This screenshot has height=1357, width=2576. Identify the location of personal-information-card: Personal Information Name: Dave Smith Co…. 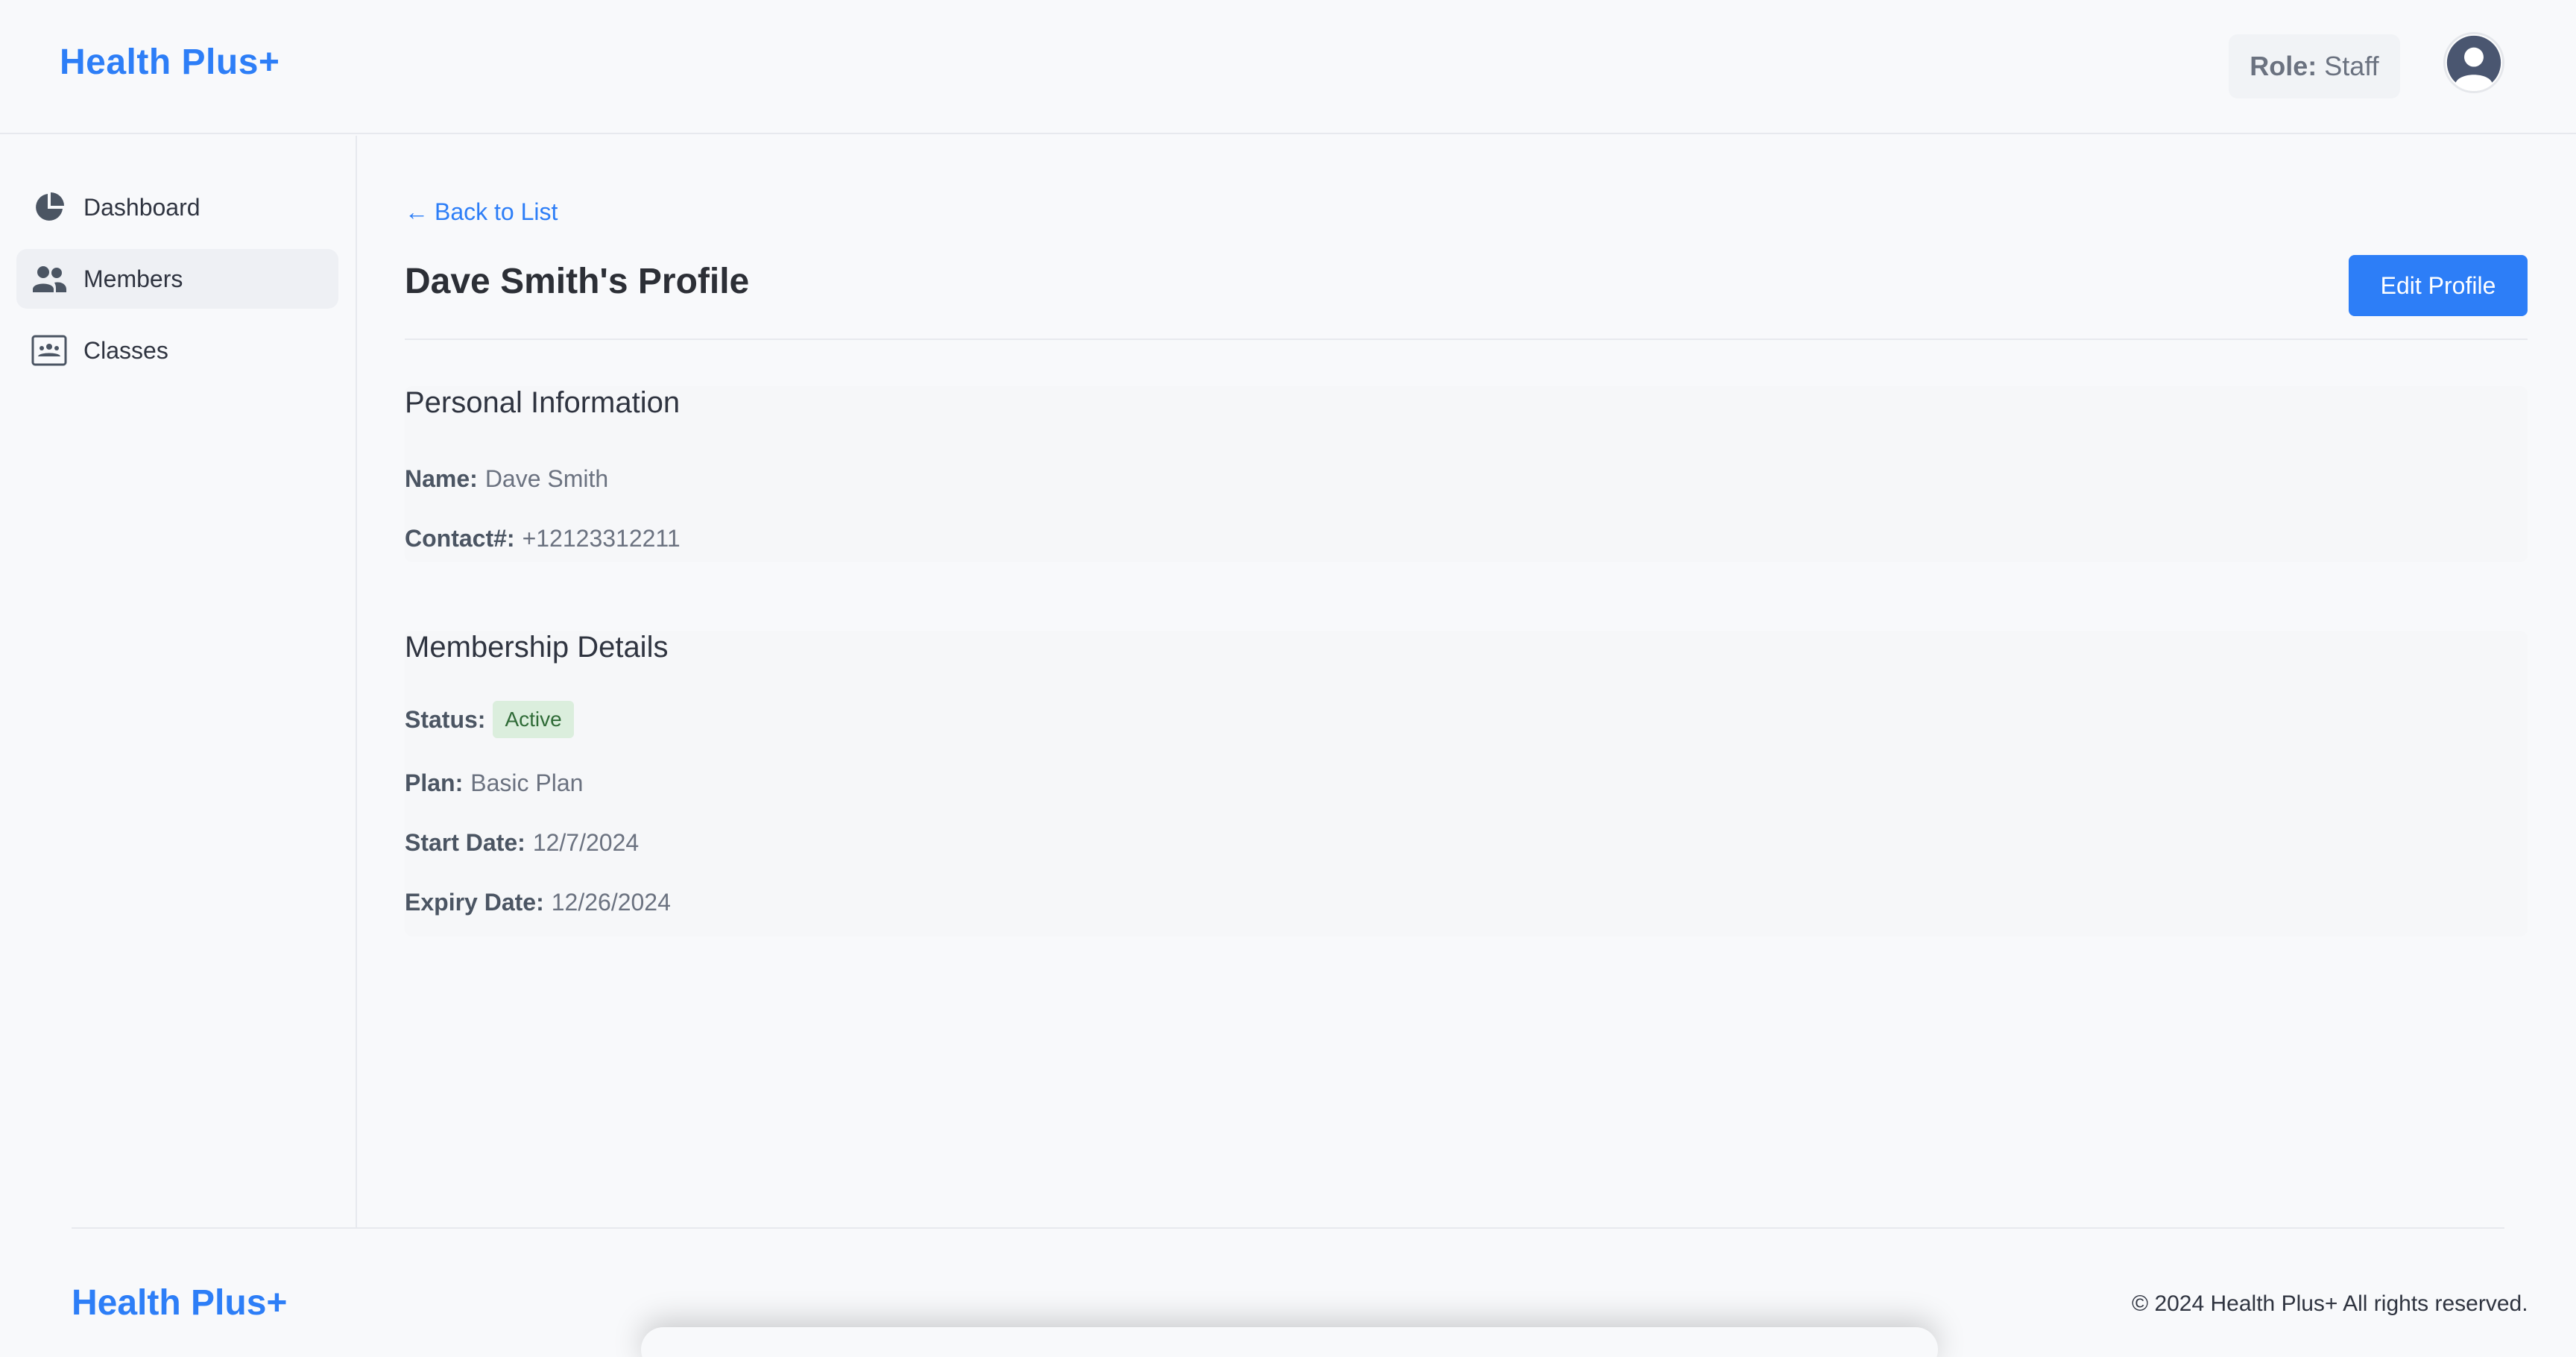
(1466, 474).